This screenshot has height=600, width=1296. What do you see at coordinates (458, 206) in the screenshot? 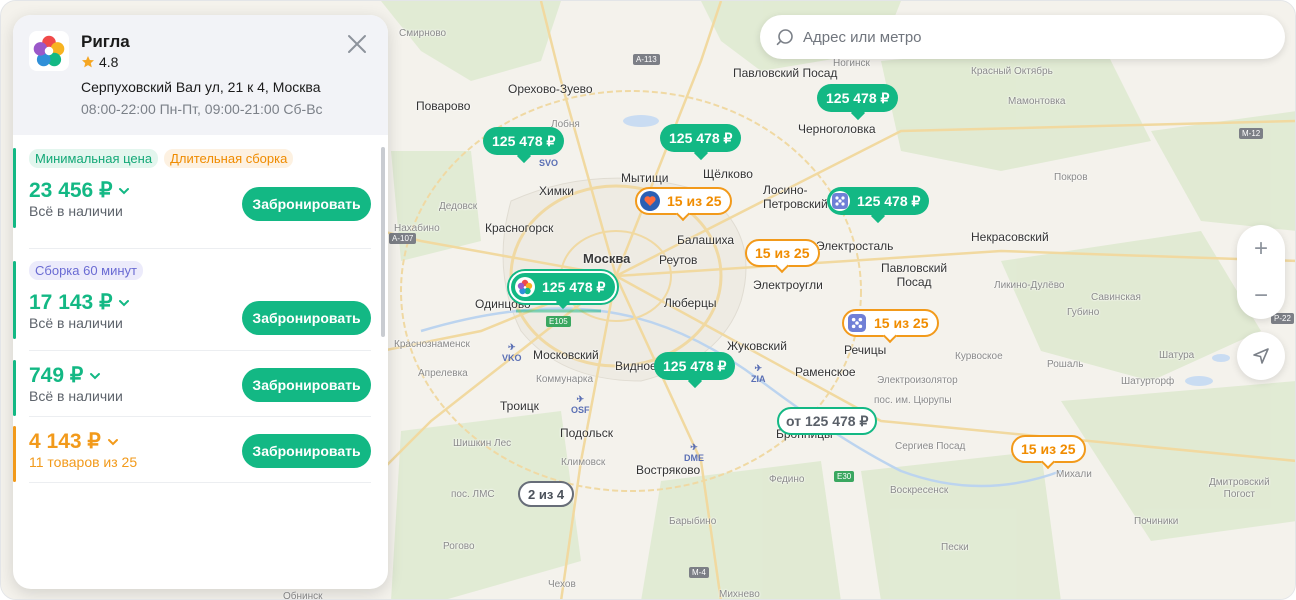
I see `place-label: Дедовск` at bounding box center [458, 206].